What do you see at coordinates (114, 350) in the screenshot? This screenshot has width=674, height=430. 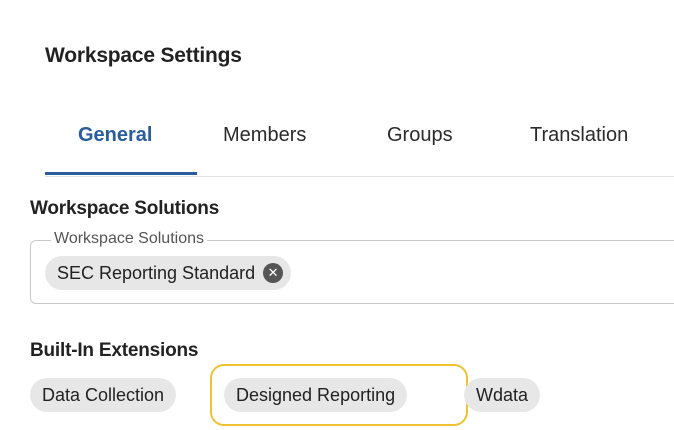 I see `built-in-extensions-heading: Built-In Extensions` at bounding box center [114, 350].